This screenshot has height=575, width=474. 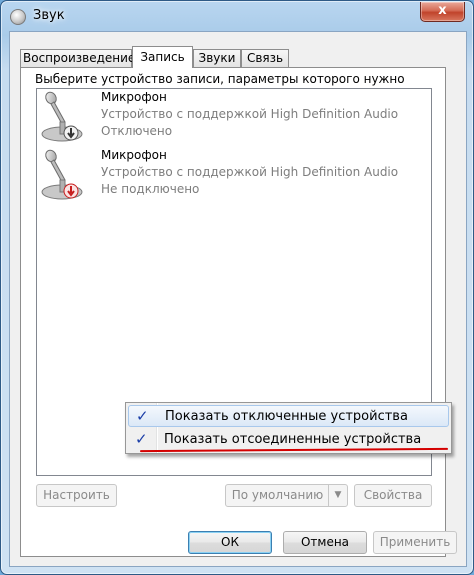 I want to click on window-title: Звук, so click(x=49, y=15).